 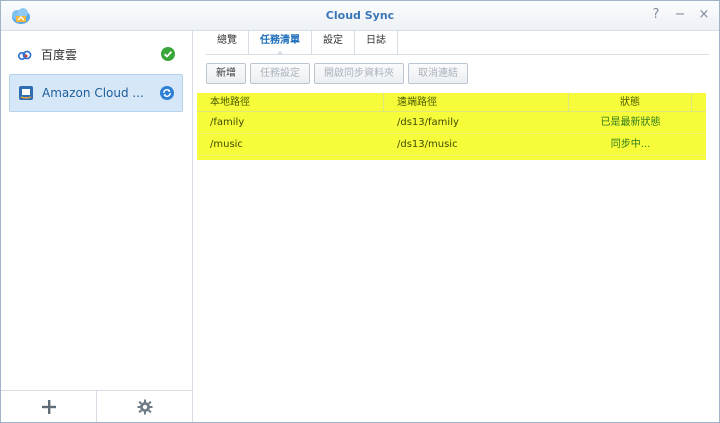 I want to click on column-header-local-path: 本地路徑, so click(x=290, y=102).